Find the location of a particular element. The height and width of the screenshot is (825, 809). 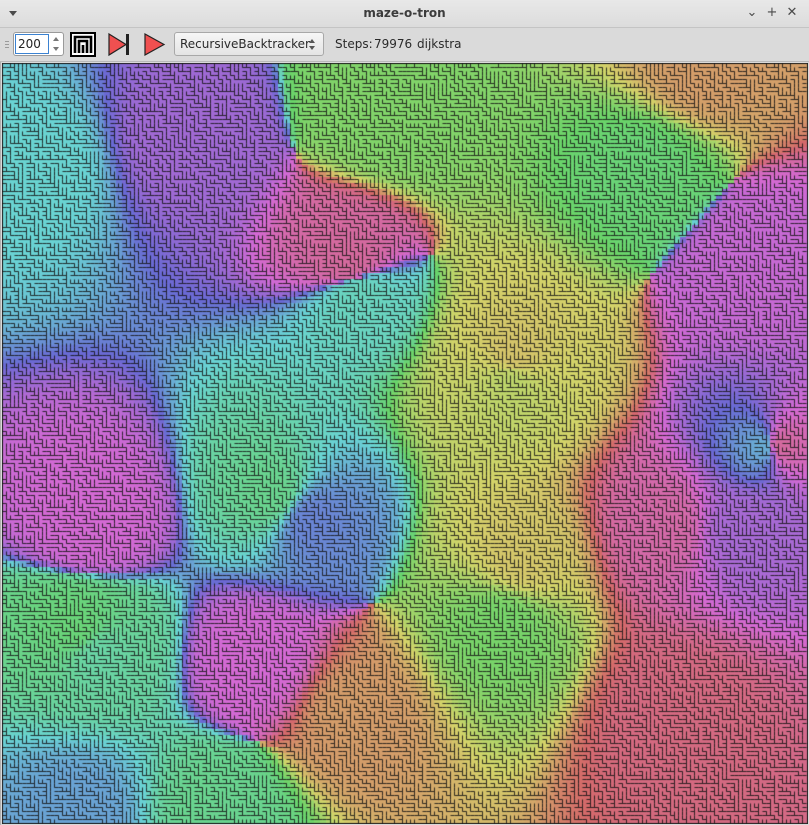

close-button: ✕ is located at coordinates (792, 13).